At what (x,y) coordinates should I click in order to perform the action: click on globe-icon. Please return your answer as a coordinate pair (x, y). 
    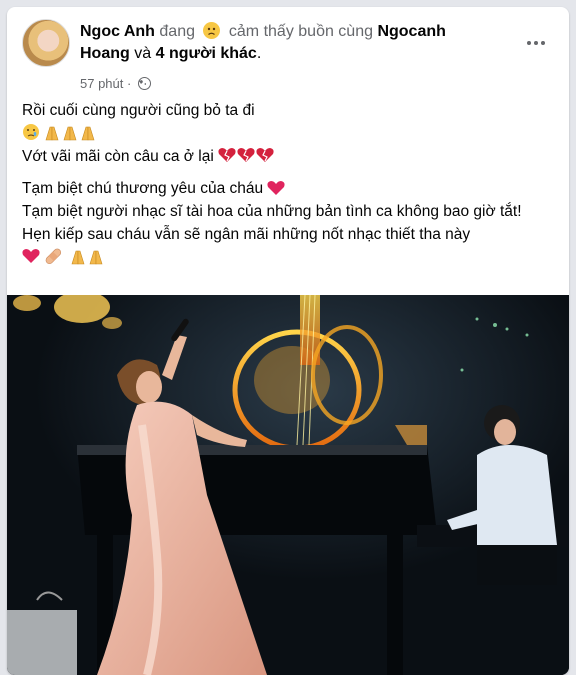
    Looking at the image, I should click on (144, 83).